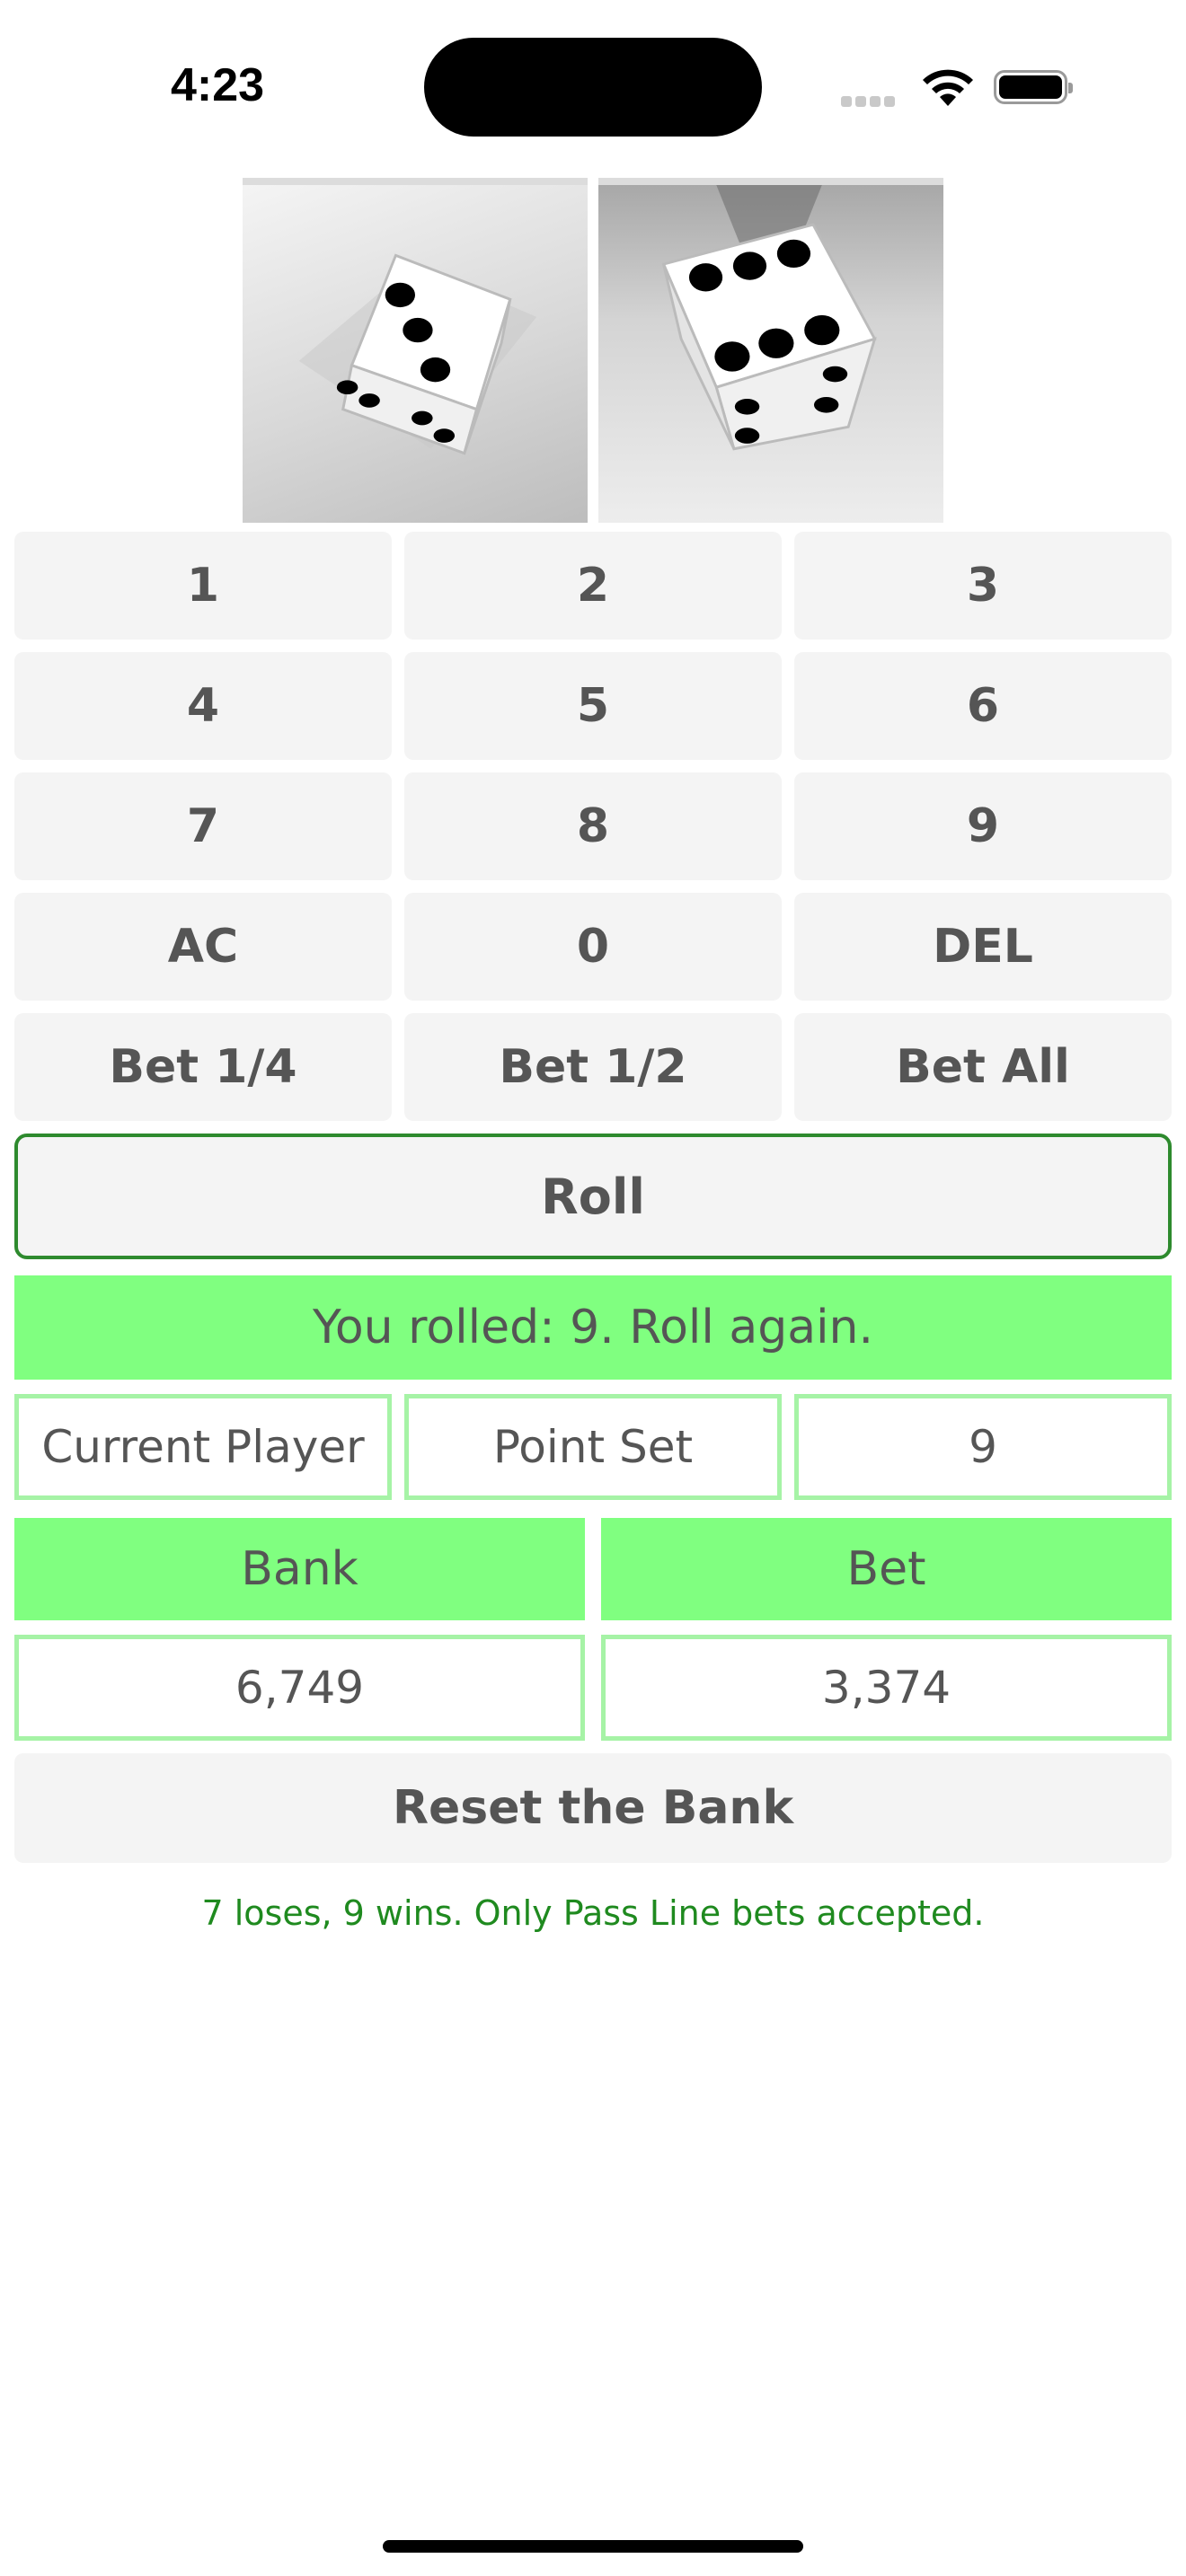  What do you see at coordinates (593, 87) in the screenshot?
I see `dynamic-island` at bounding box center [593, 87].